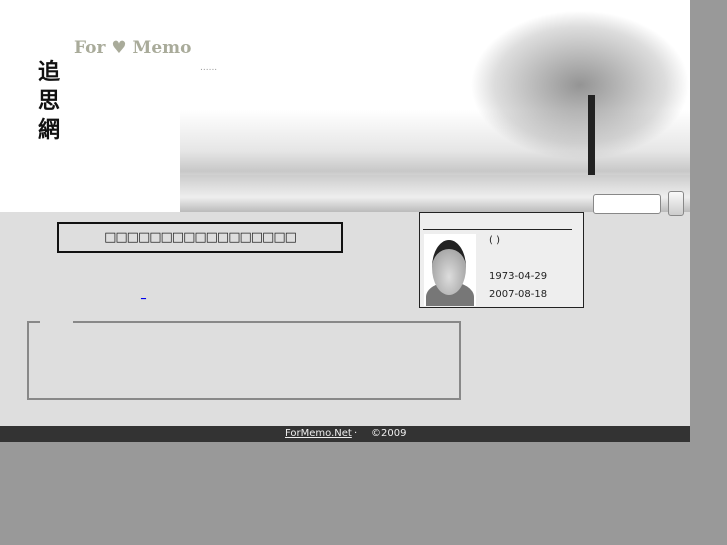  What do you see at coordinates (501, 260) in the screenshot?
I see `profile-card: ( ) 1973-04-29 2007-08-18` at bounding box center [501, 260].